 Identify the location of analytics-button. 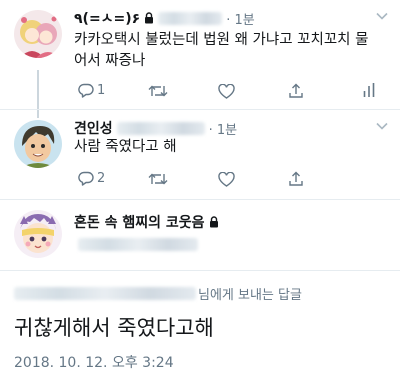
(369, 90).